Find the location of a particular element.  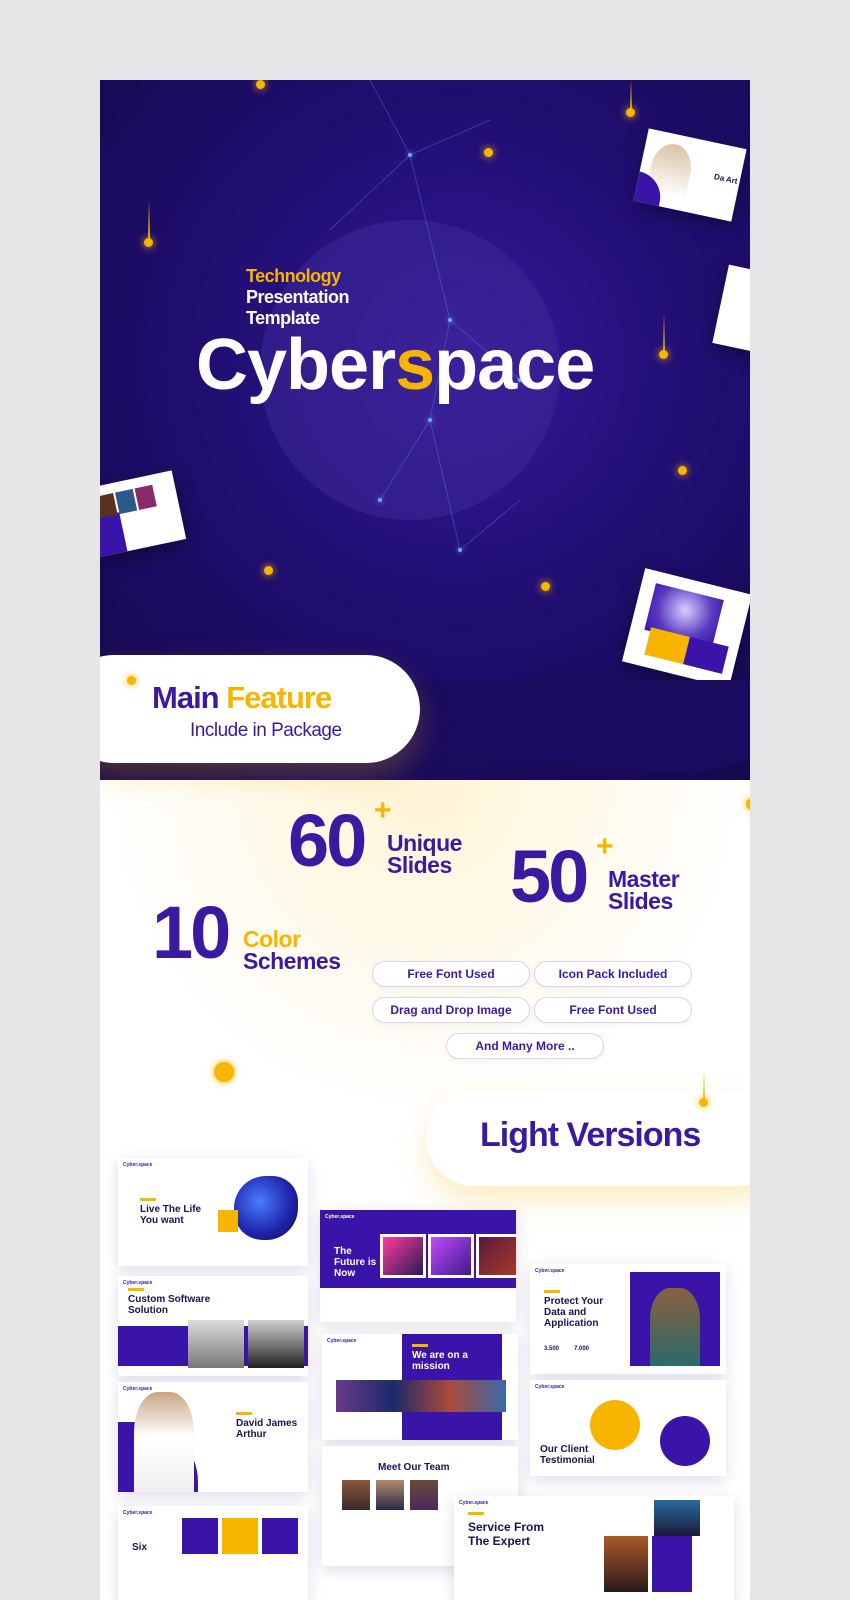

pretitle-presentation: Presentation is located at coordinates (298, 297).